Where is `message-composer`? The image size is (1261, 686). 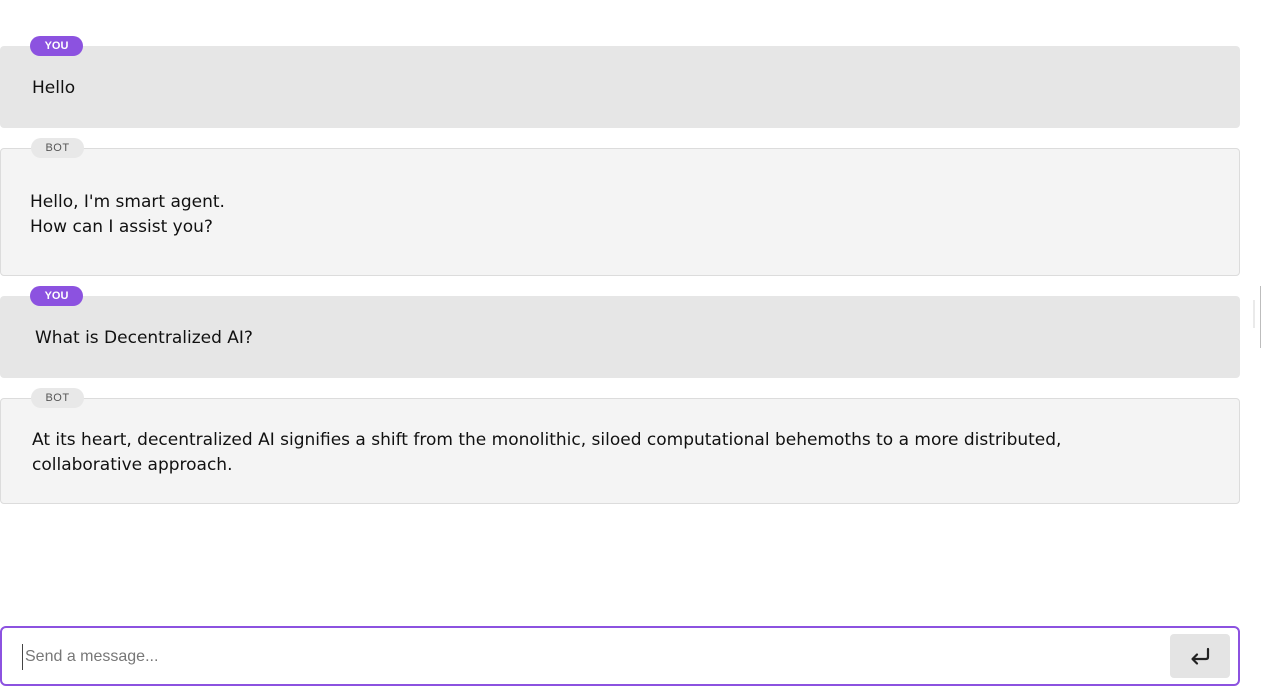 message-composer is located at coordinates (620, 656).